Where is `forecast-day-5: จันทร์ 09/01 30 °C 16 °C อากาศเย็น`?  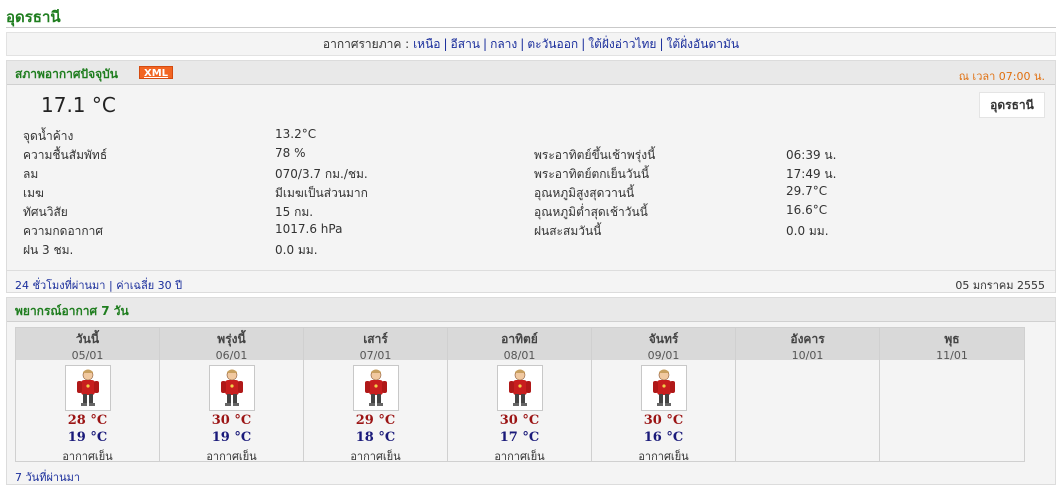
forecast-day-5: จันทร์ 09/01 30 °C 16 °C อากาศเย็น is located at coordinates (664, 395).